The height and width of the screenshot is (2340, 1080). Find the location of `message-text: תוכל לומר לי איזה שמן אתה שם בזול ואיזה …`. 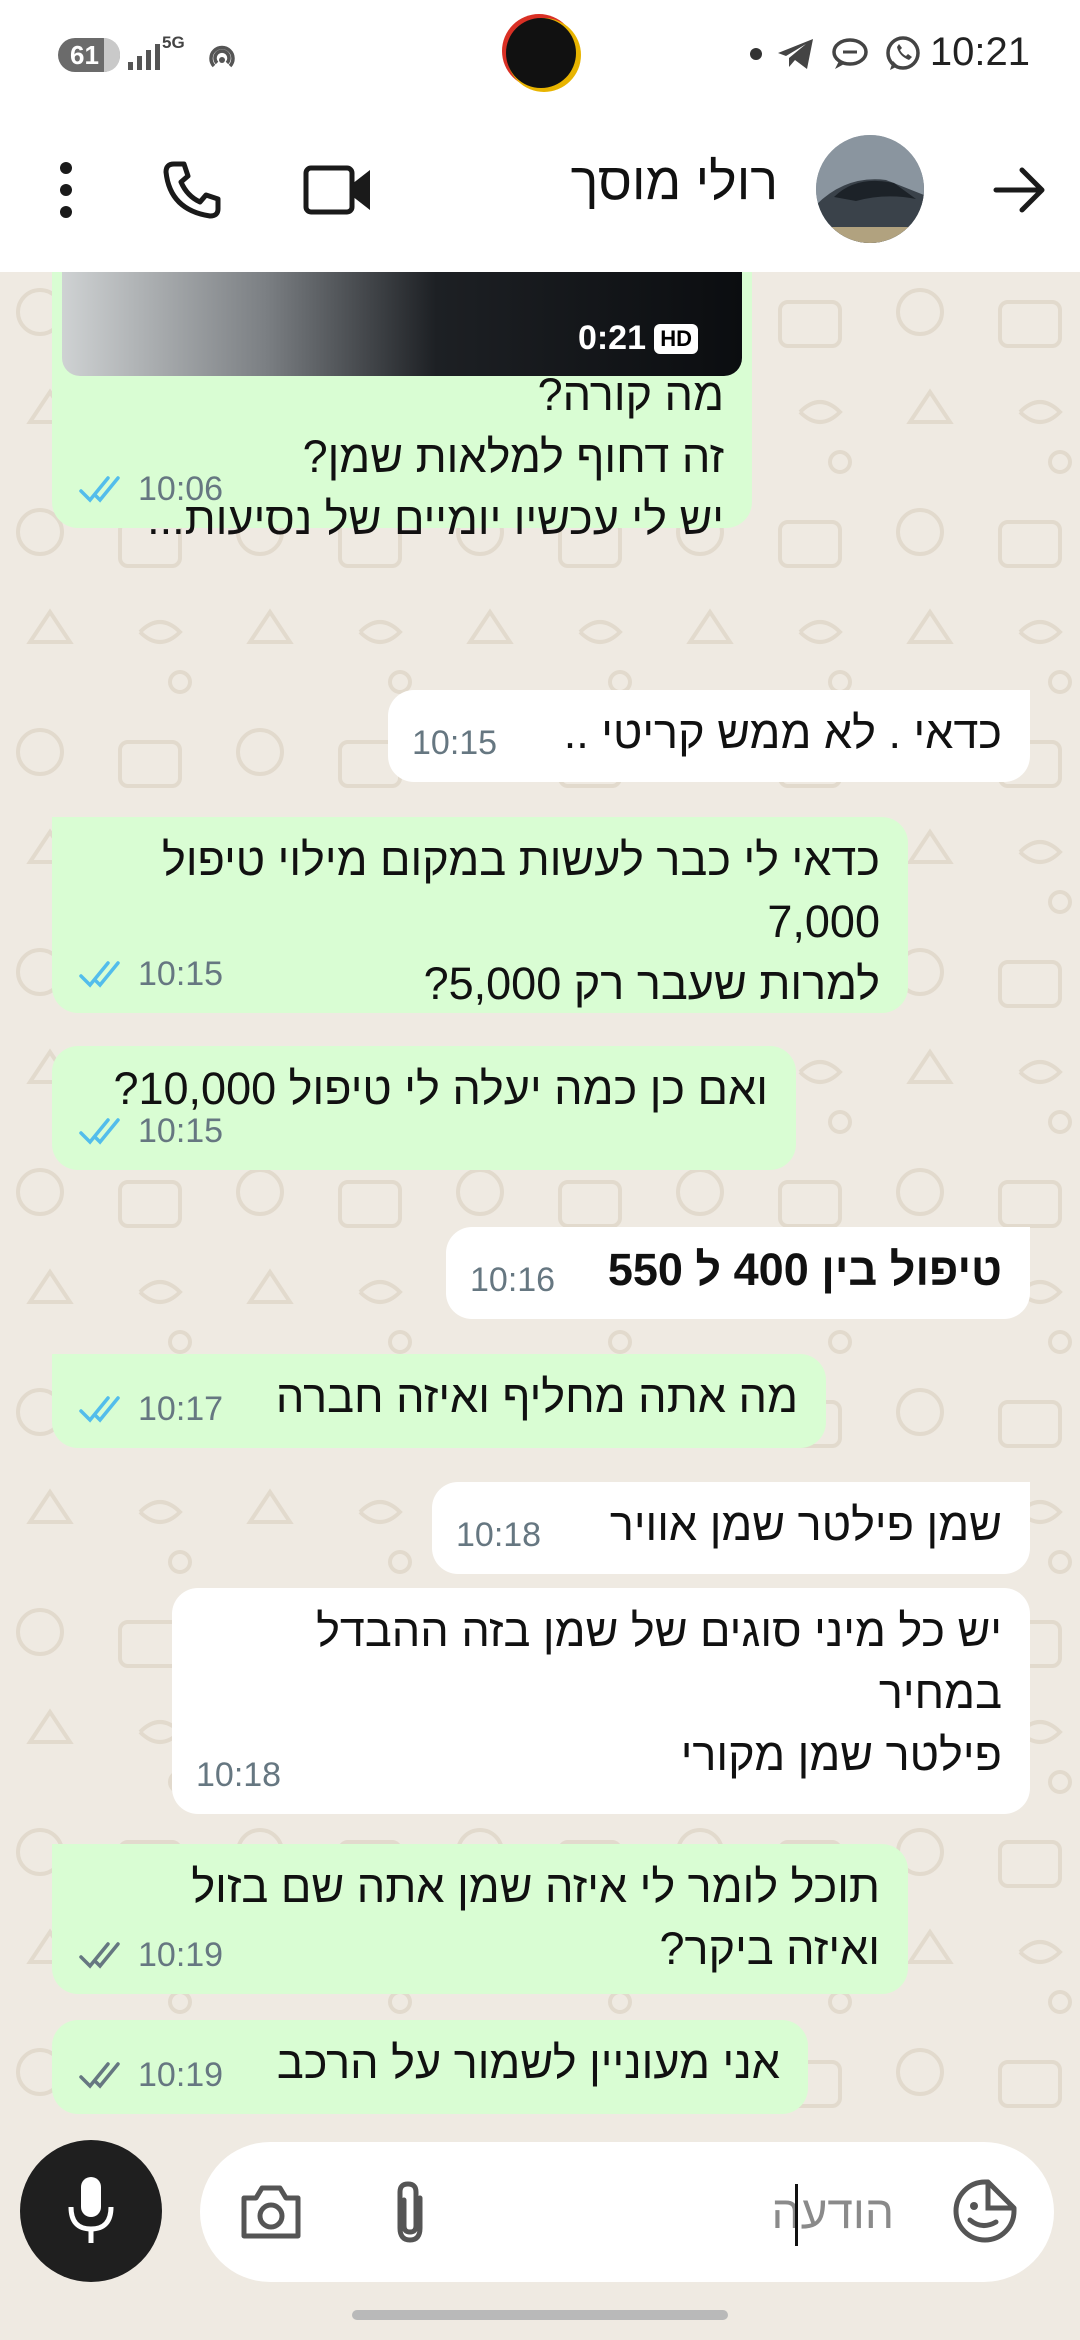

message-text: תוכל לומר לי איזה שמן אתה שם בזול ואיזה … is located at coordinates (535, 1917).